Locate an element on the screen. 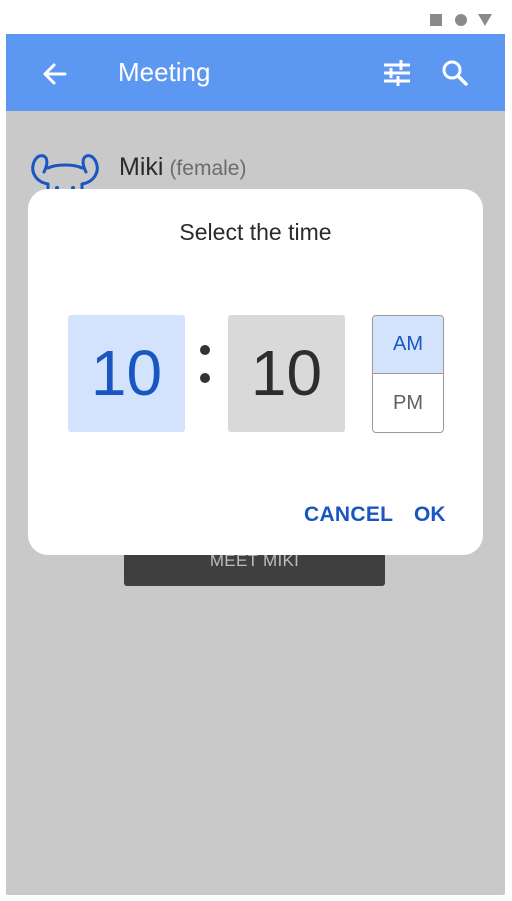 This screenshot has height=901, width=512. am-option: AM is located at coordinates (408, 345).